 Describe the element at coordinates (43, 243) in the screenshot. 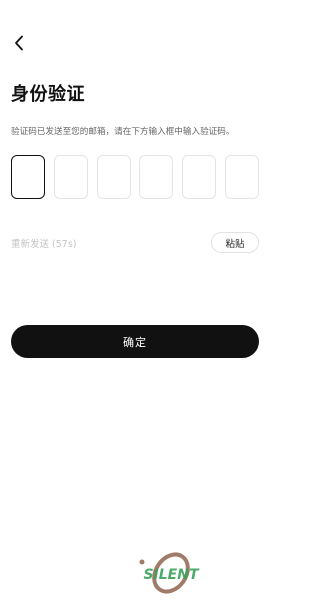

I see `resend-countdown: 重新发送 (57s)` at that location.